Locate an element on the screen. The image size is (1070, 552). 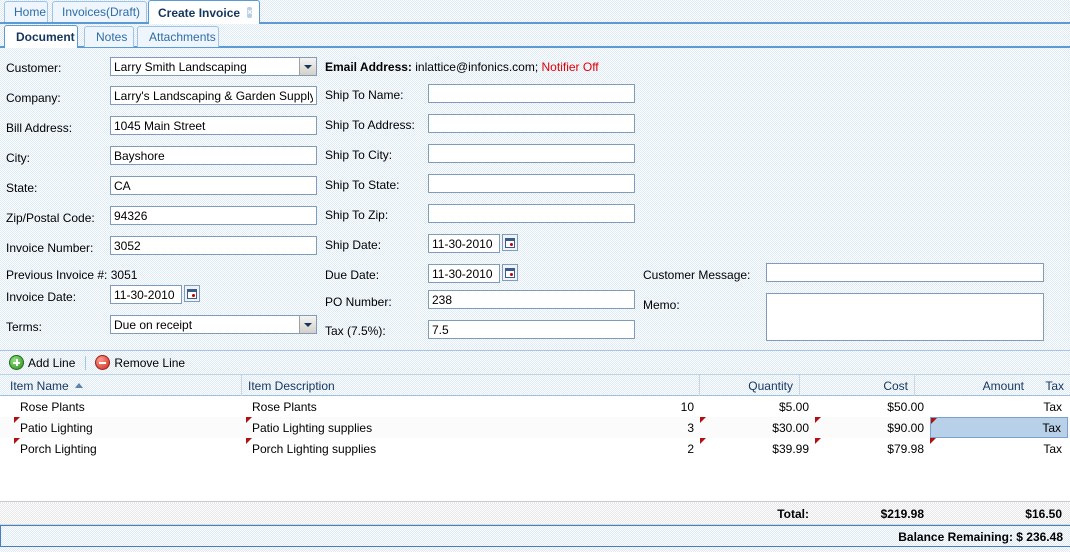
cell-item-name: Porch Lighting is located at coordinates (128, 448).